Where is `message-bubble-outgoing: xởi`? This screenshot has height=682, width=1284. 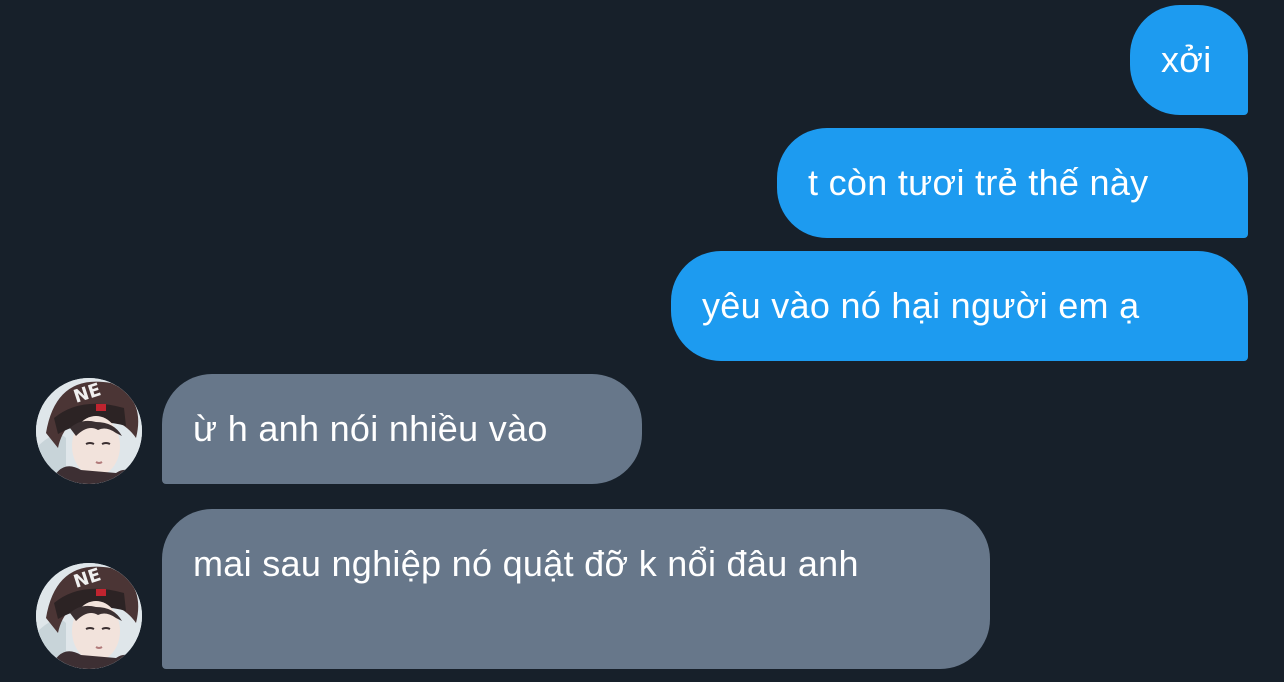 message-bubble-outgoing: xởi is located at coordinates (1189, 60).